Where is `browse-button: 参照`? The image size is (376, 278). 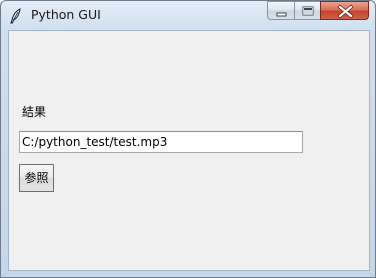 browse-button: 参照 is located at coordinates (36, 178).